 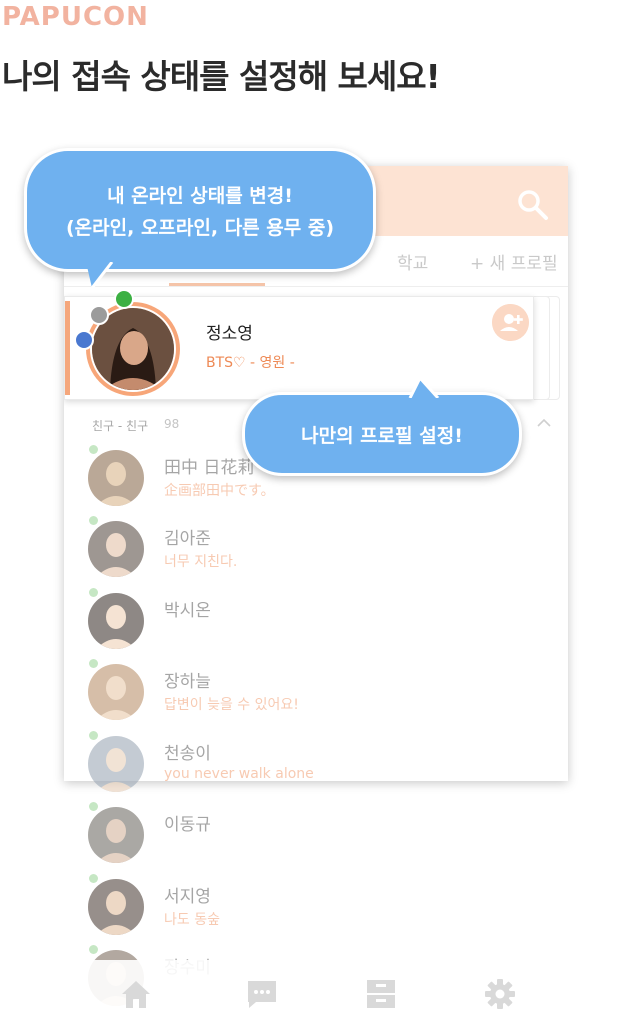 I want to click on friend-list-item: 이동규, so click(x=308, y=834).